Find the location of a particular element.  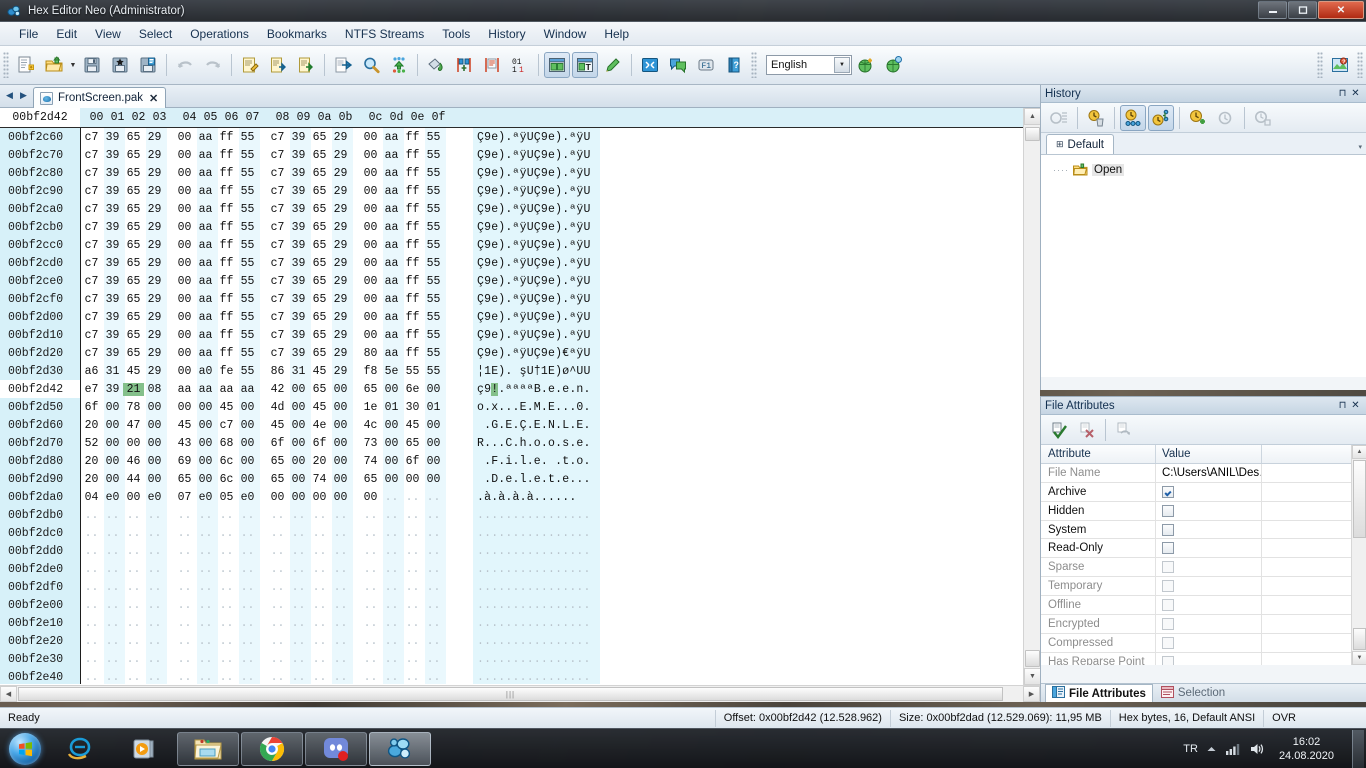

hex-byte: 4c is located at coordinates (370, 425).